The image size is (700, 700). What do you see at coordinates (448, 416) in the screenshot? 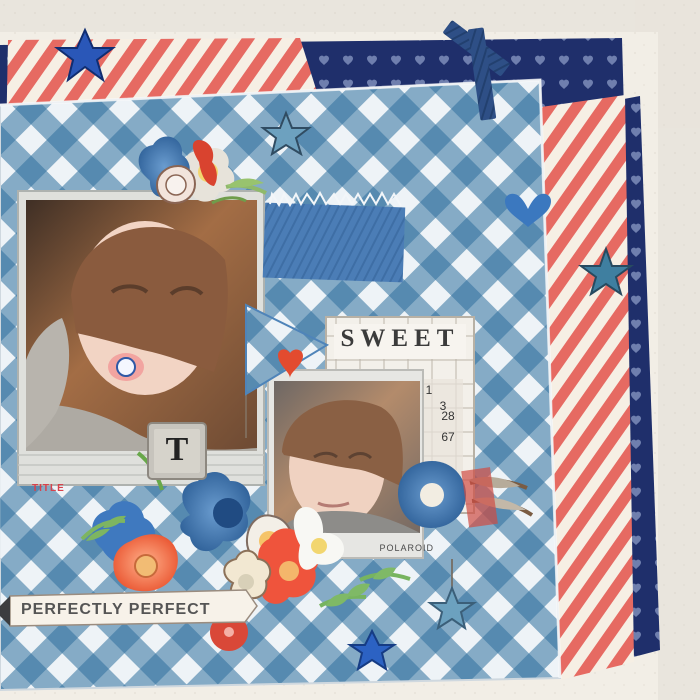
I see `bingo-number-28: 28` at bounding box center [448, 416].